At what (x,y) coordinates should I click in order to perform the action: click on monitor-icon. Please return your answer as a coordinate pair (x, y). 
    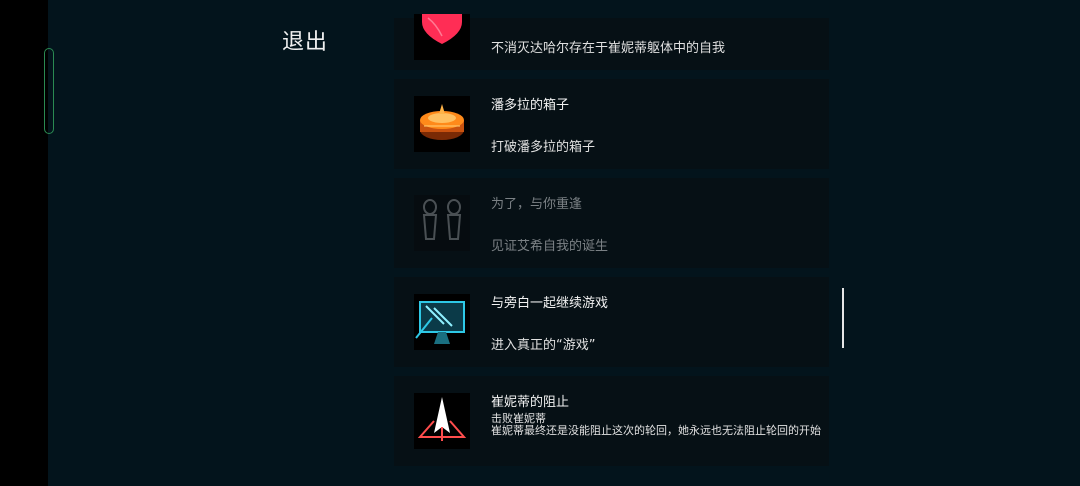
    Looking at the image, I should click on (442, 322).